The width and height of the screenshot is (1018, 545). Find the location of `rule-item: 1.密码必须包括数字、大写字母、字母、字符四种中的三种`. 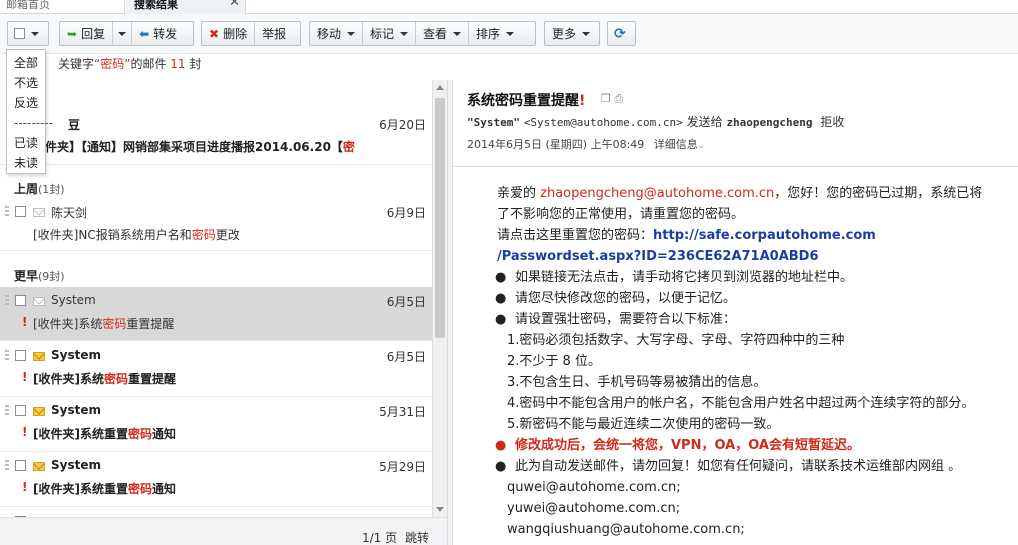

rule-item: 1.密码必须包括数字、大写字母、字母、字符四种中的三种 is located at coordinates (676, 340).